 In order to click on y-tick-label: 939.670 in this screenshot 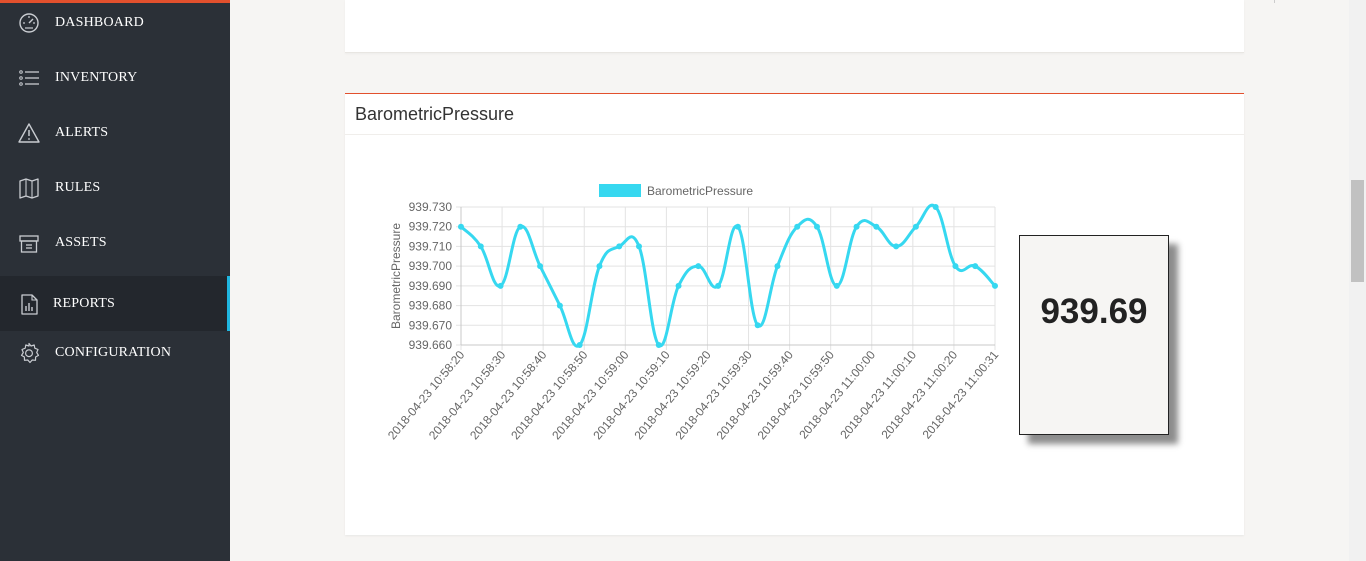, I will do `click(431, 325)`.